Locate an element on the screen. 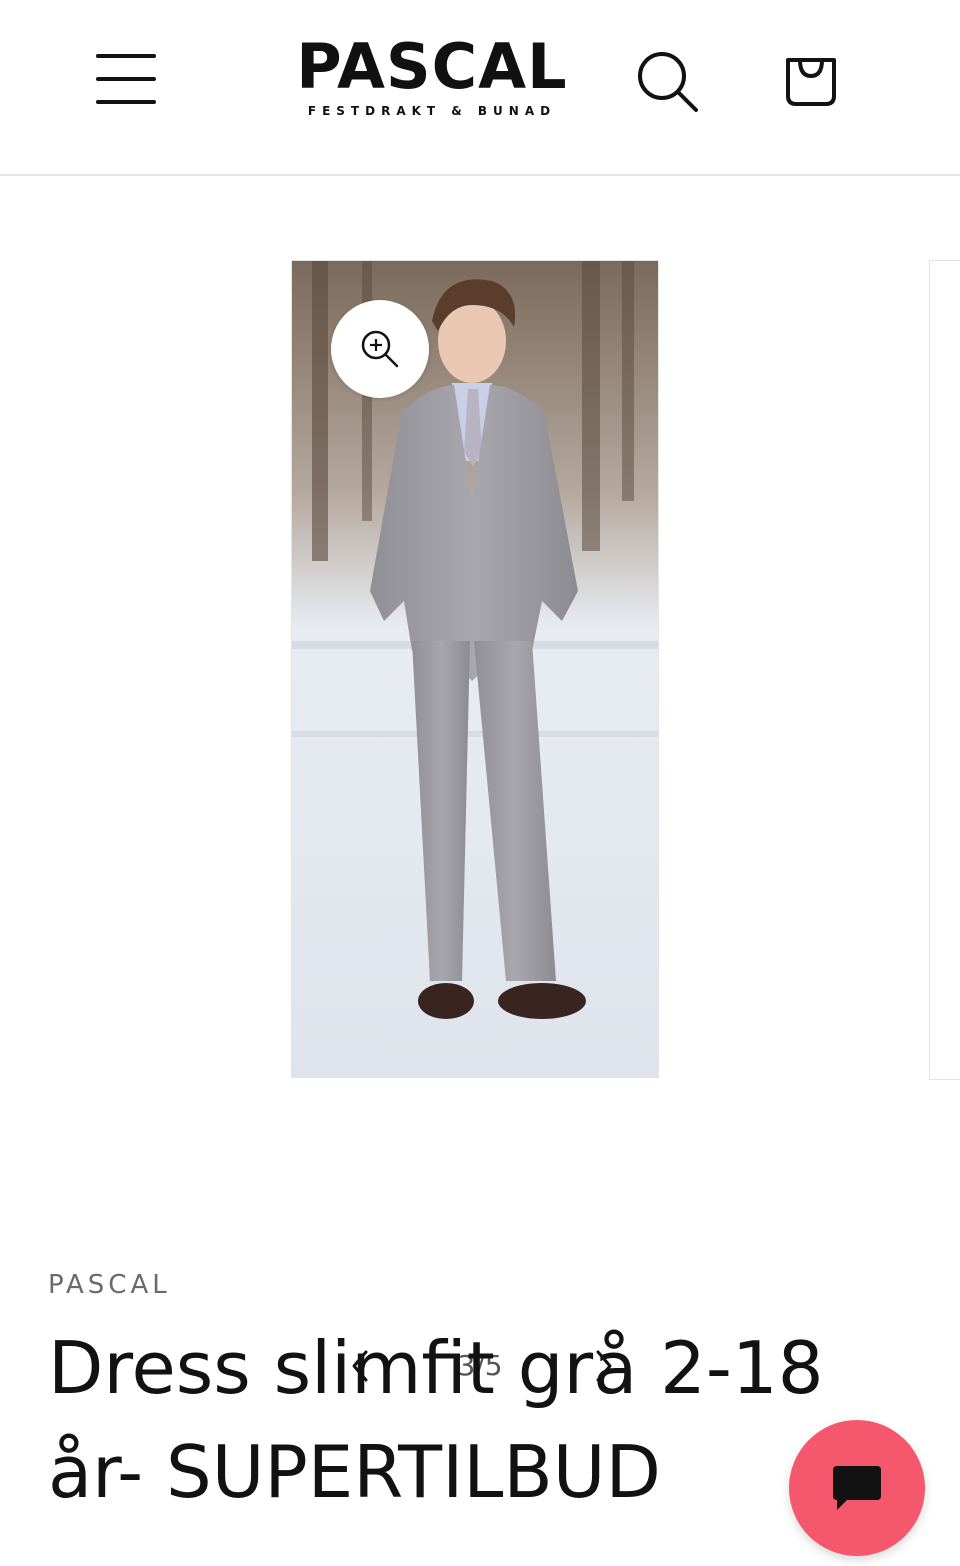 This screenshot has width=960, height=1566. logo-tagline: FESTDRAKT & BUNAD is located at coordinates (432, 111).